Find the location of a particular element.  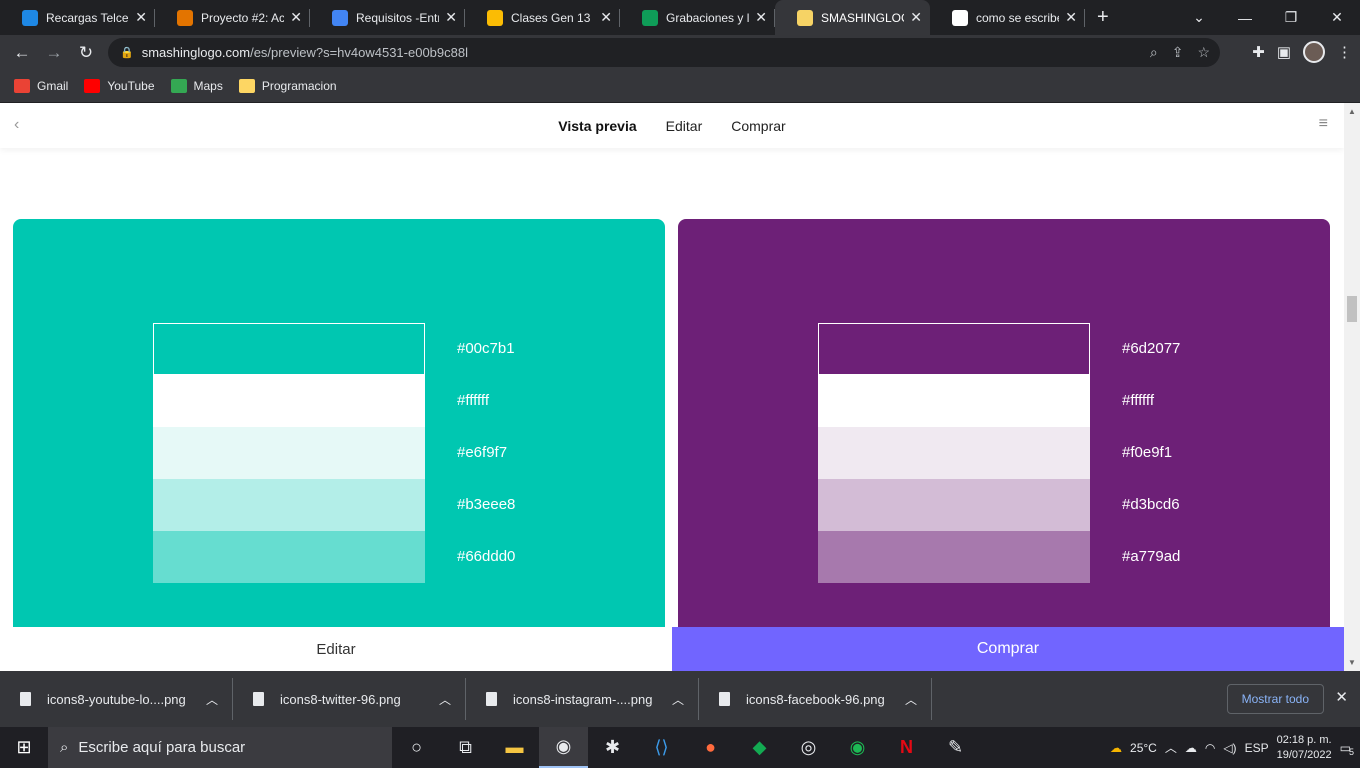

color-hex-code: #00c7b1 is located at coordinates (486, 348).